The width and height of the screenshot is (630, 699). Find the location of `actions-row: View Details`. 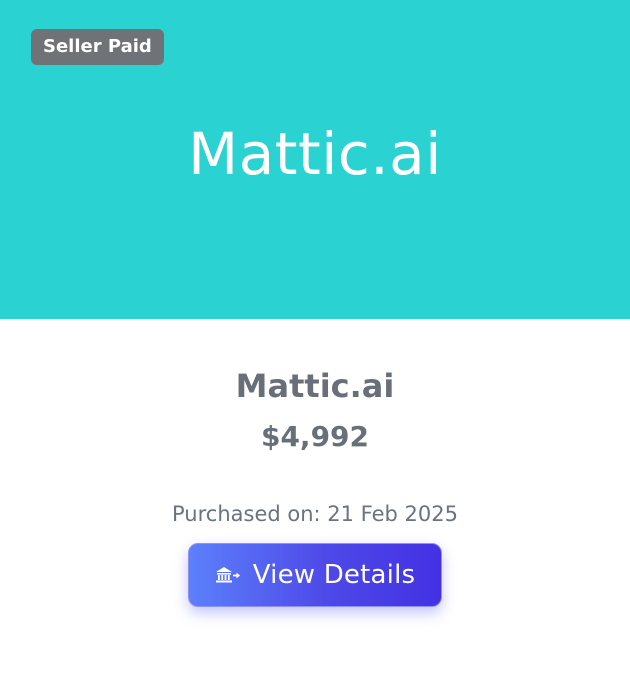

actions-row: View Details is located at coordinates (315, 575).